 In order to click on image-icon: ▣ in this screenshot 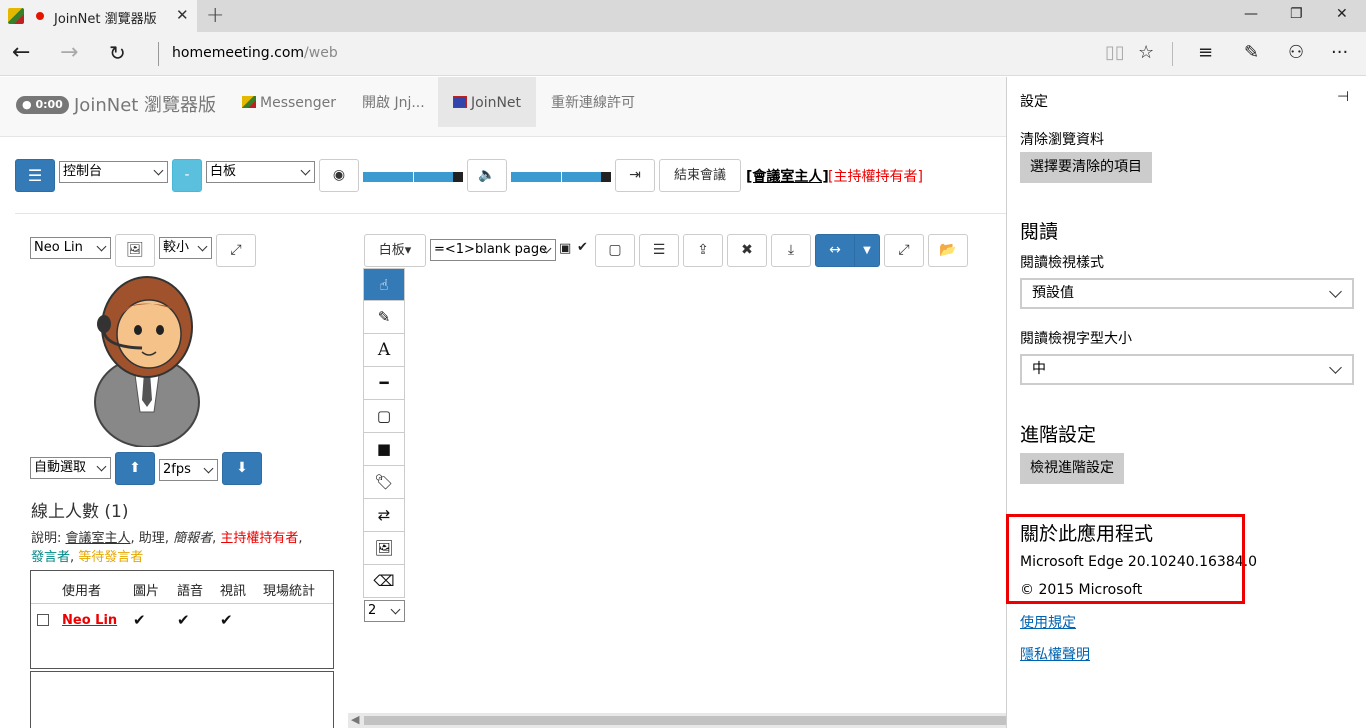, I will do `click(565, 248)`.